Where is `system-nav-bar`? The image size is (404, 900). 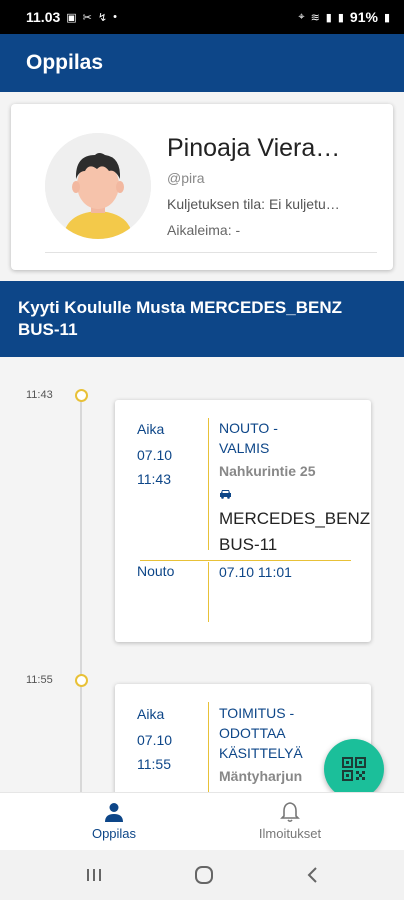 system-nav-bar is located at coordinates (202, 875).